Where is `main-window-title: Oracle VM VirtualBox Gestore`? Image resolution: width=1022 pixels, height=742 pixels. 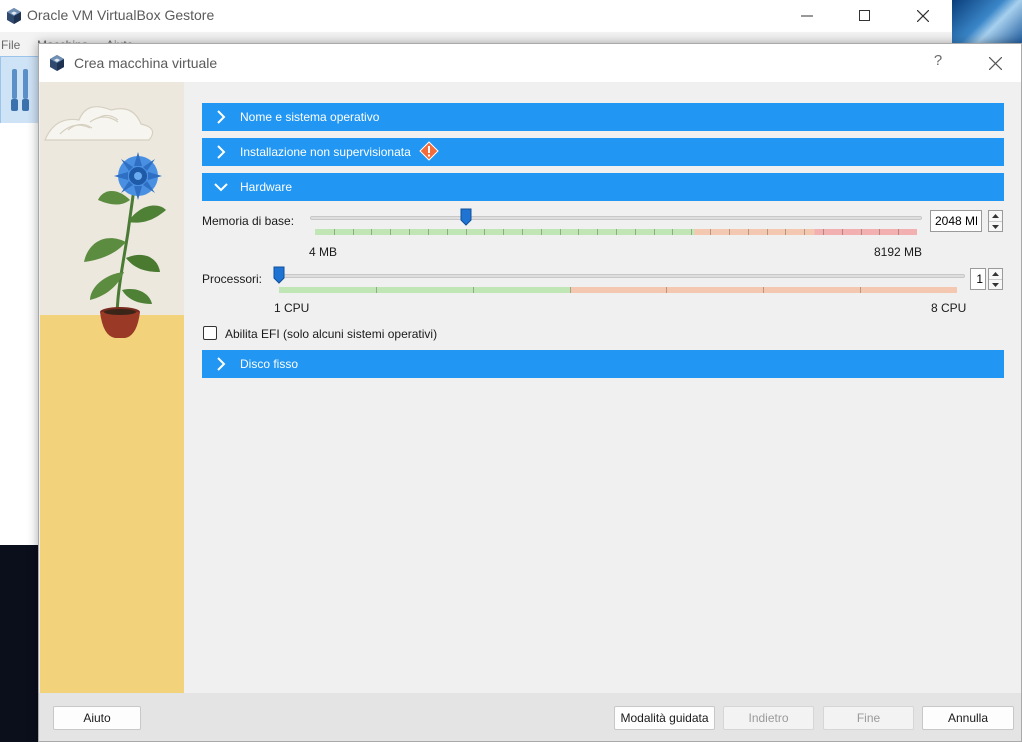 main-window-title: Oracle VM VirtualBox Gestore is located at coordinates (121, 15).